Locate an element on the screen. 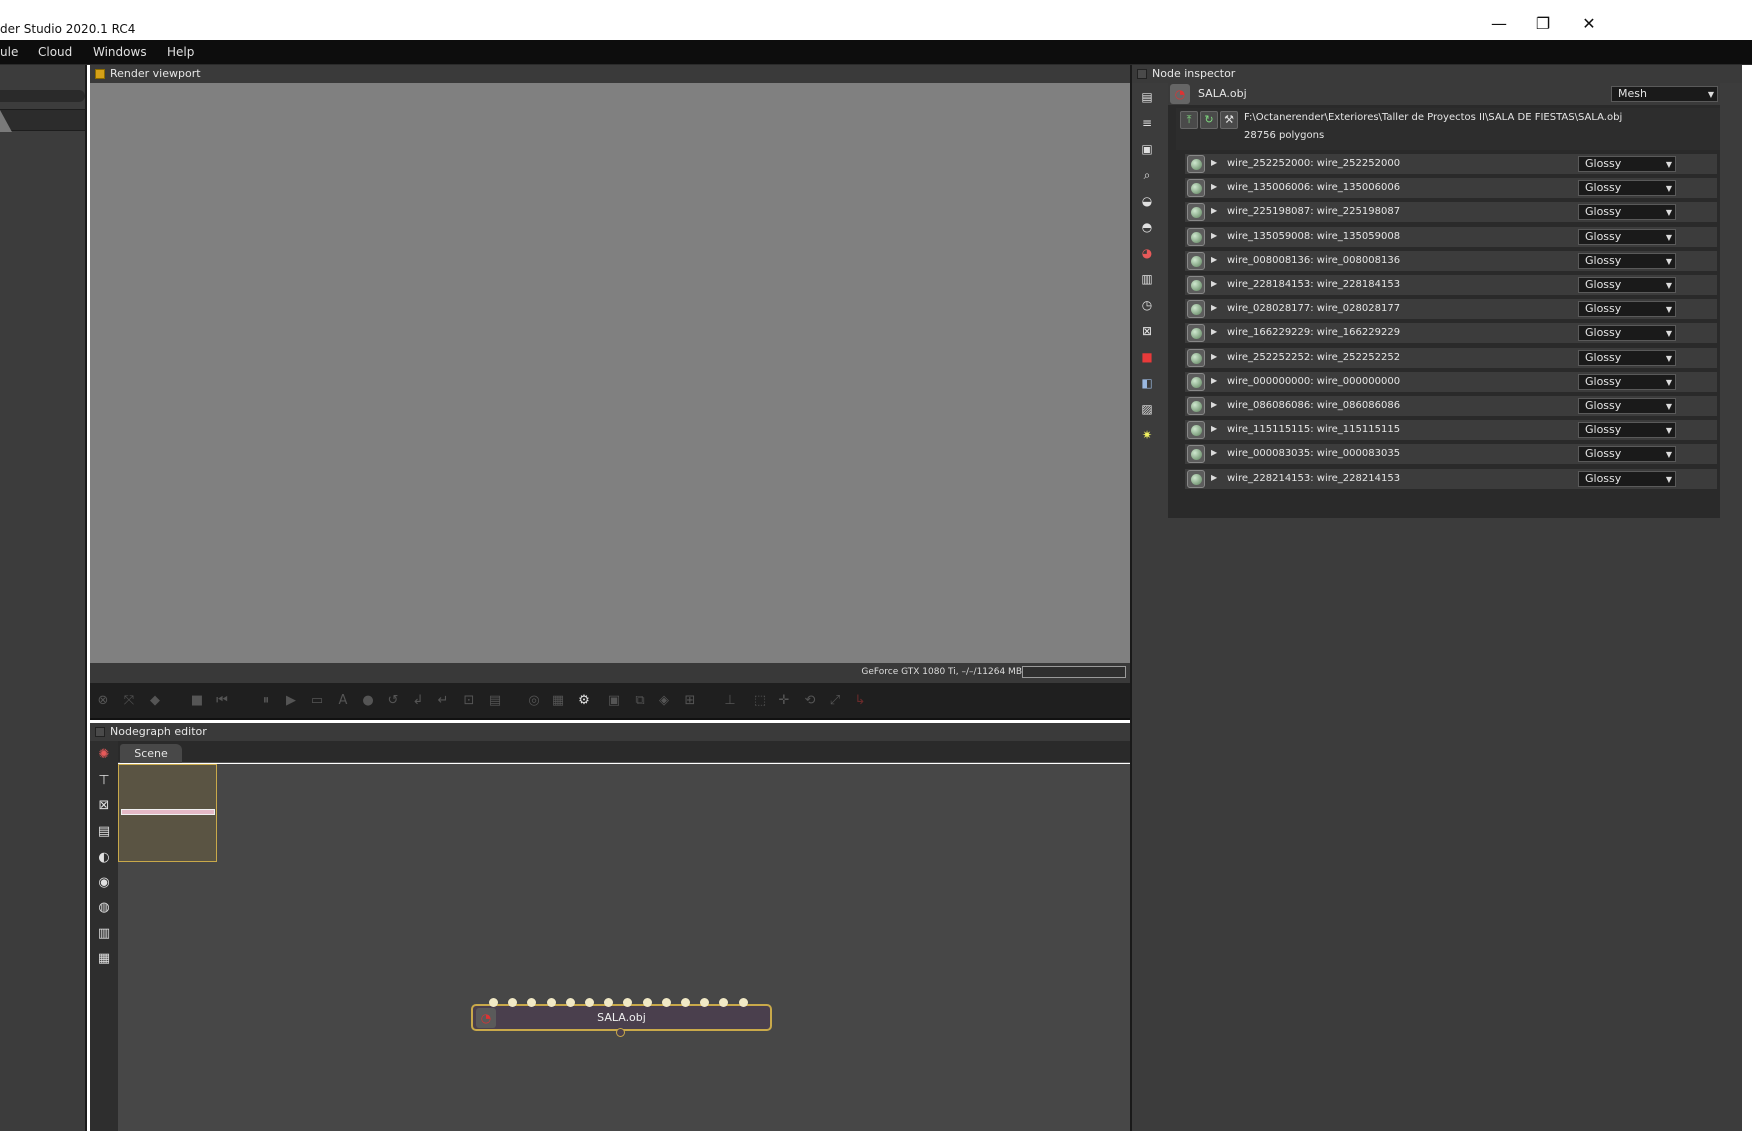 This screenshot has width=1752, height=1131. environment-icon: ◒ is located at coordinates (1147, 201).